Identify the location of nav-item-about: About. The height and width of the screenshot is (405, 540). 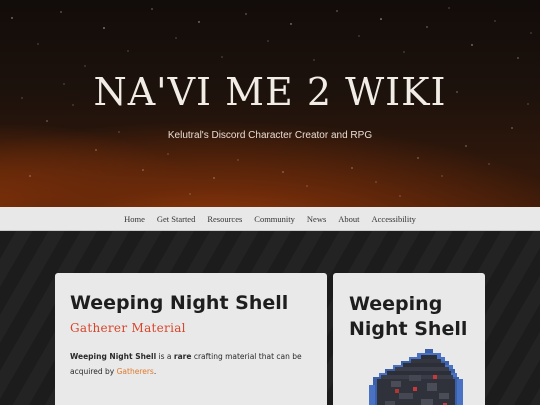
(348, 219).